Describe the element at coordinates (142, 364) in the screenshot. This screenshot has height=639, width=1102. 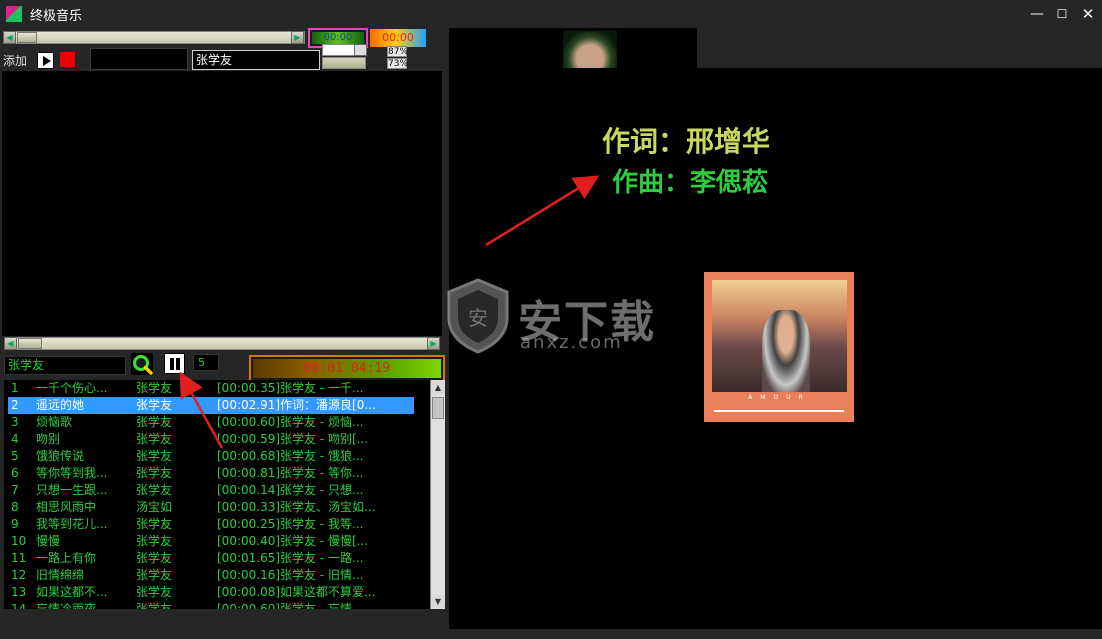
I see `search-icon` at that location.